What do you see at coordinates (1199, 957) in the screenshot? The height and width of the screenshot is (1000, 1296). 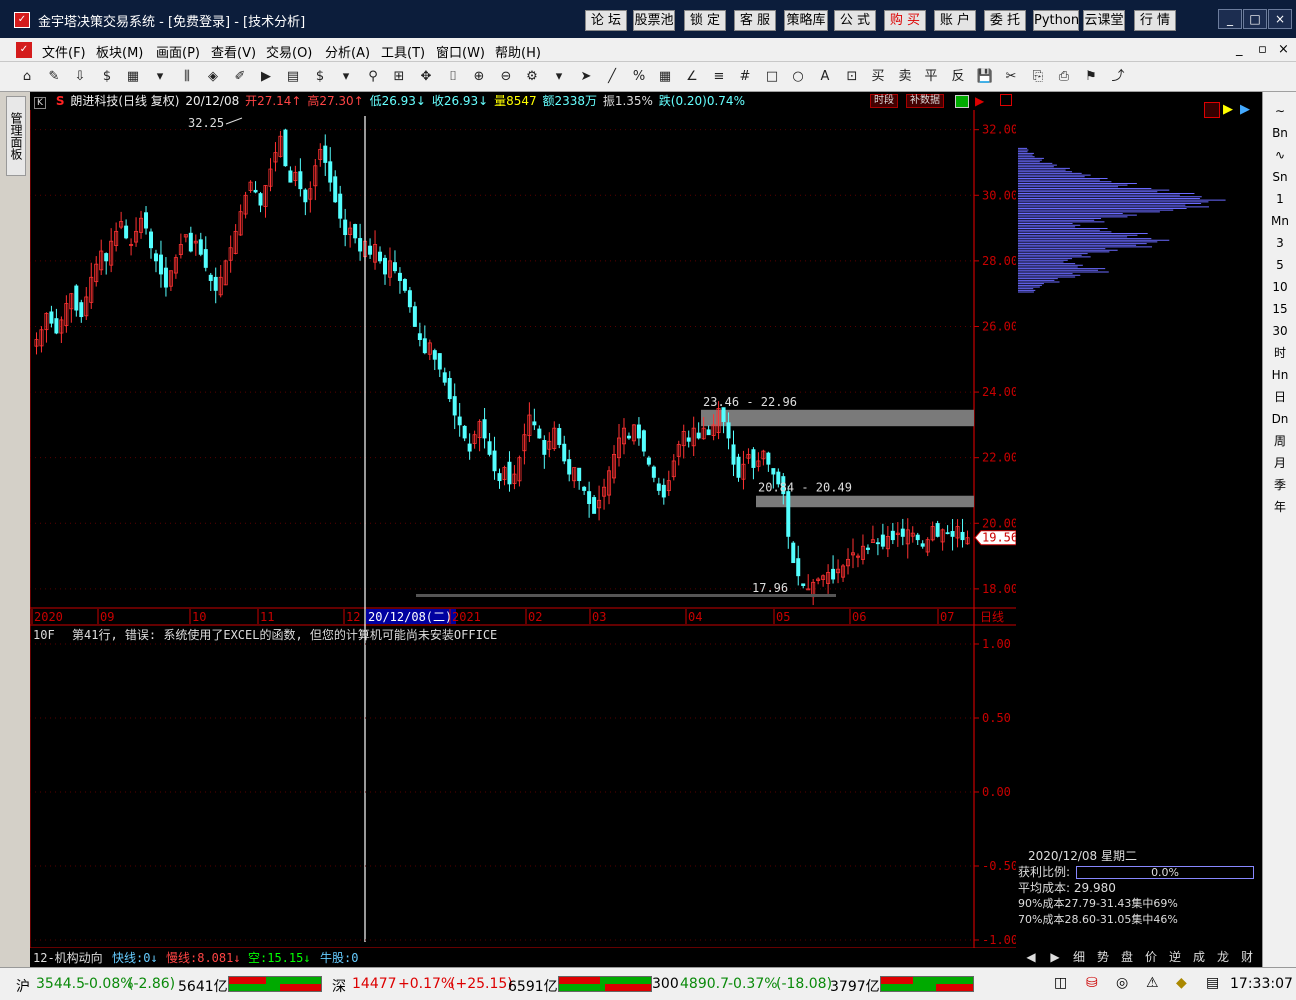 I see `bottom-tab-8: 成` at bounding box center [1199, 957].